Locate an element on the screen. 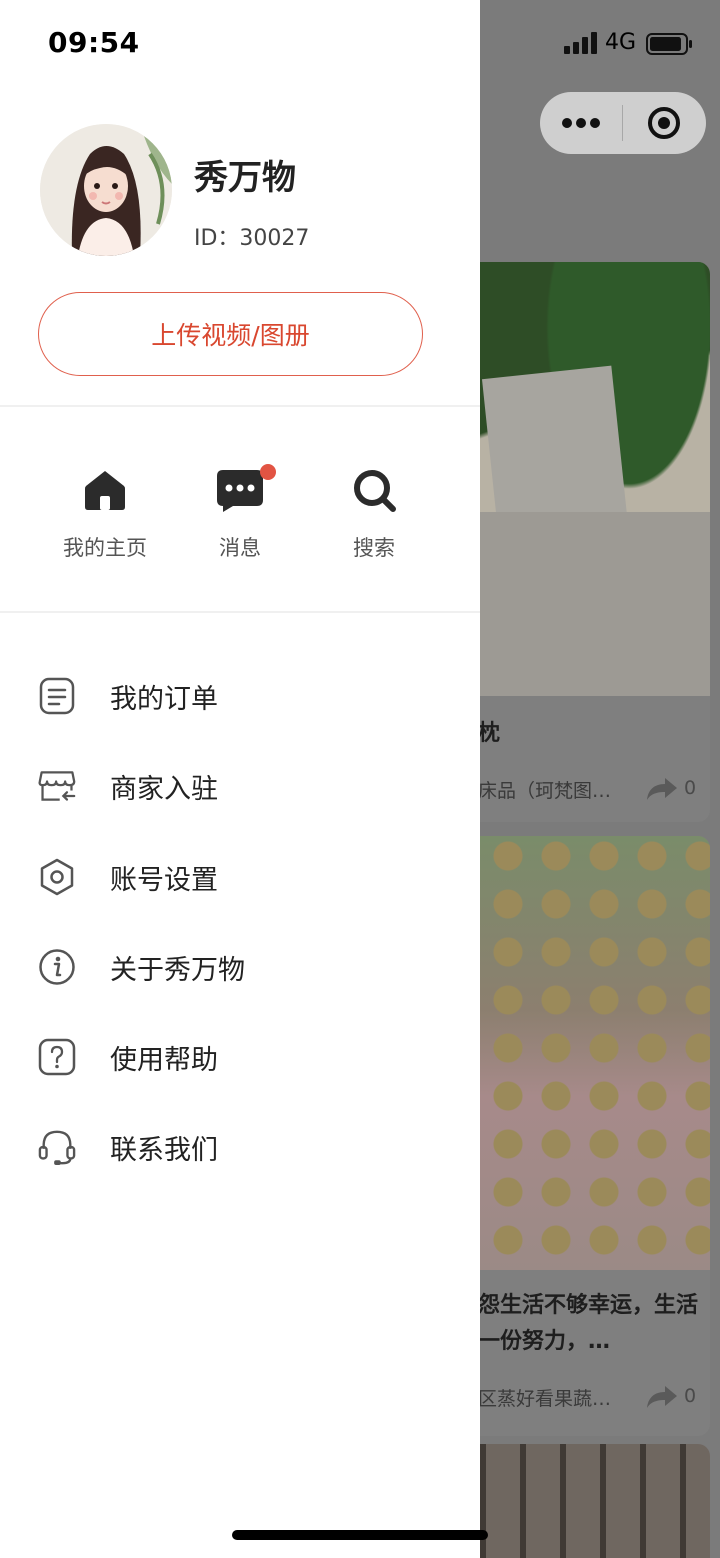 Image resolution: width=720 pixels, height=1558 pixels. quick-action-label: 我的主页 is located at coordinates (105, 548).